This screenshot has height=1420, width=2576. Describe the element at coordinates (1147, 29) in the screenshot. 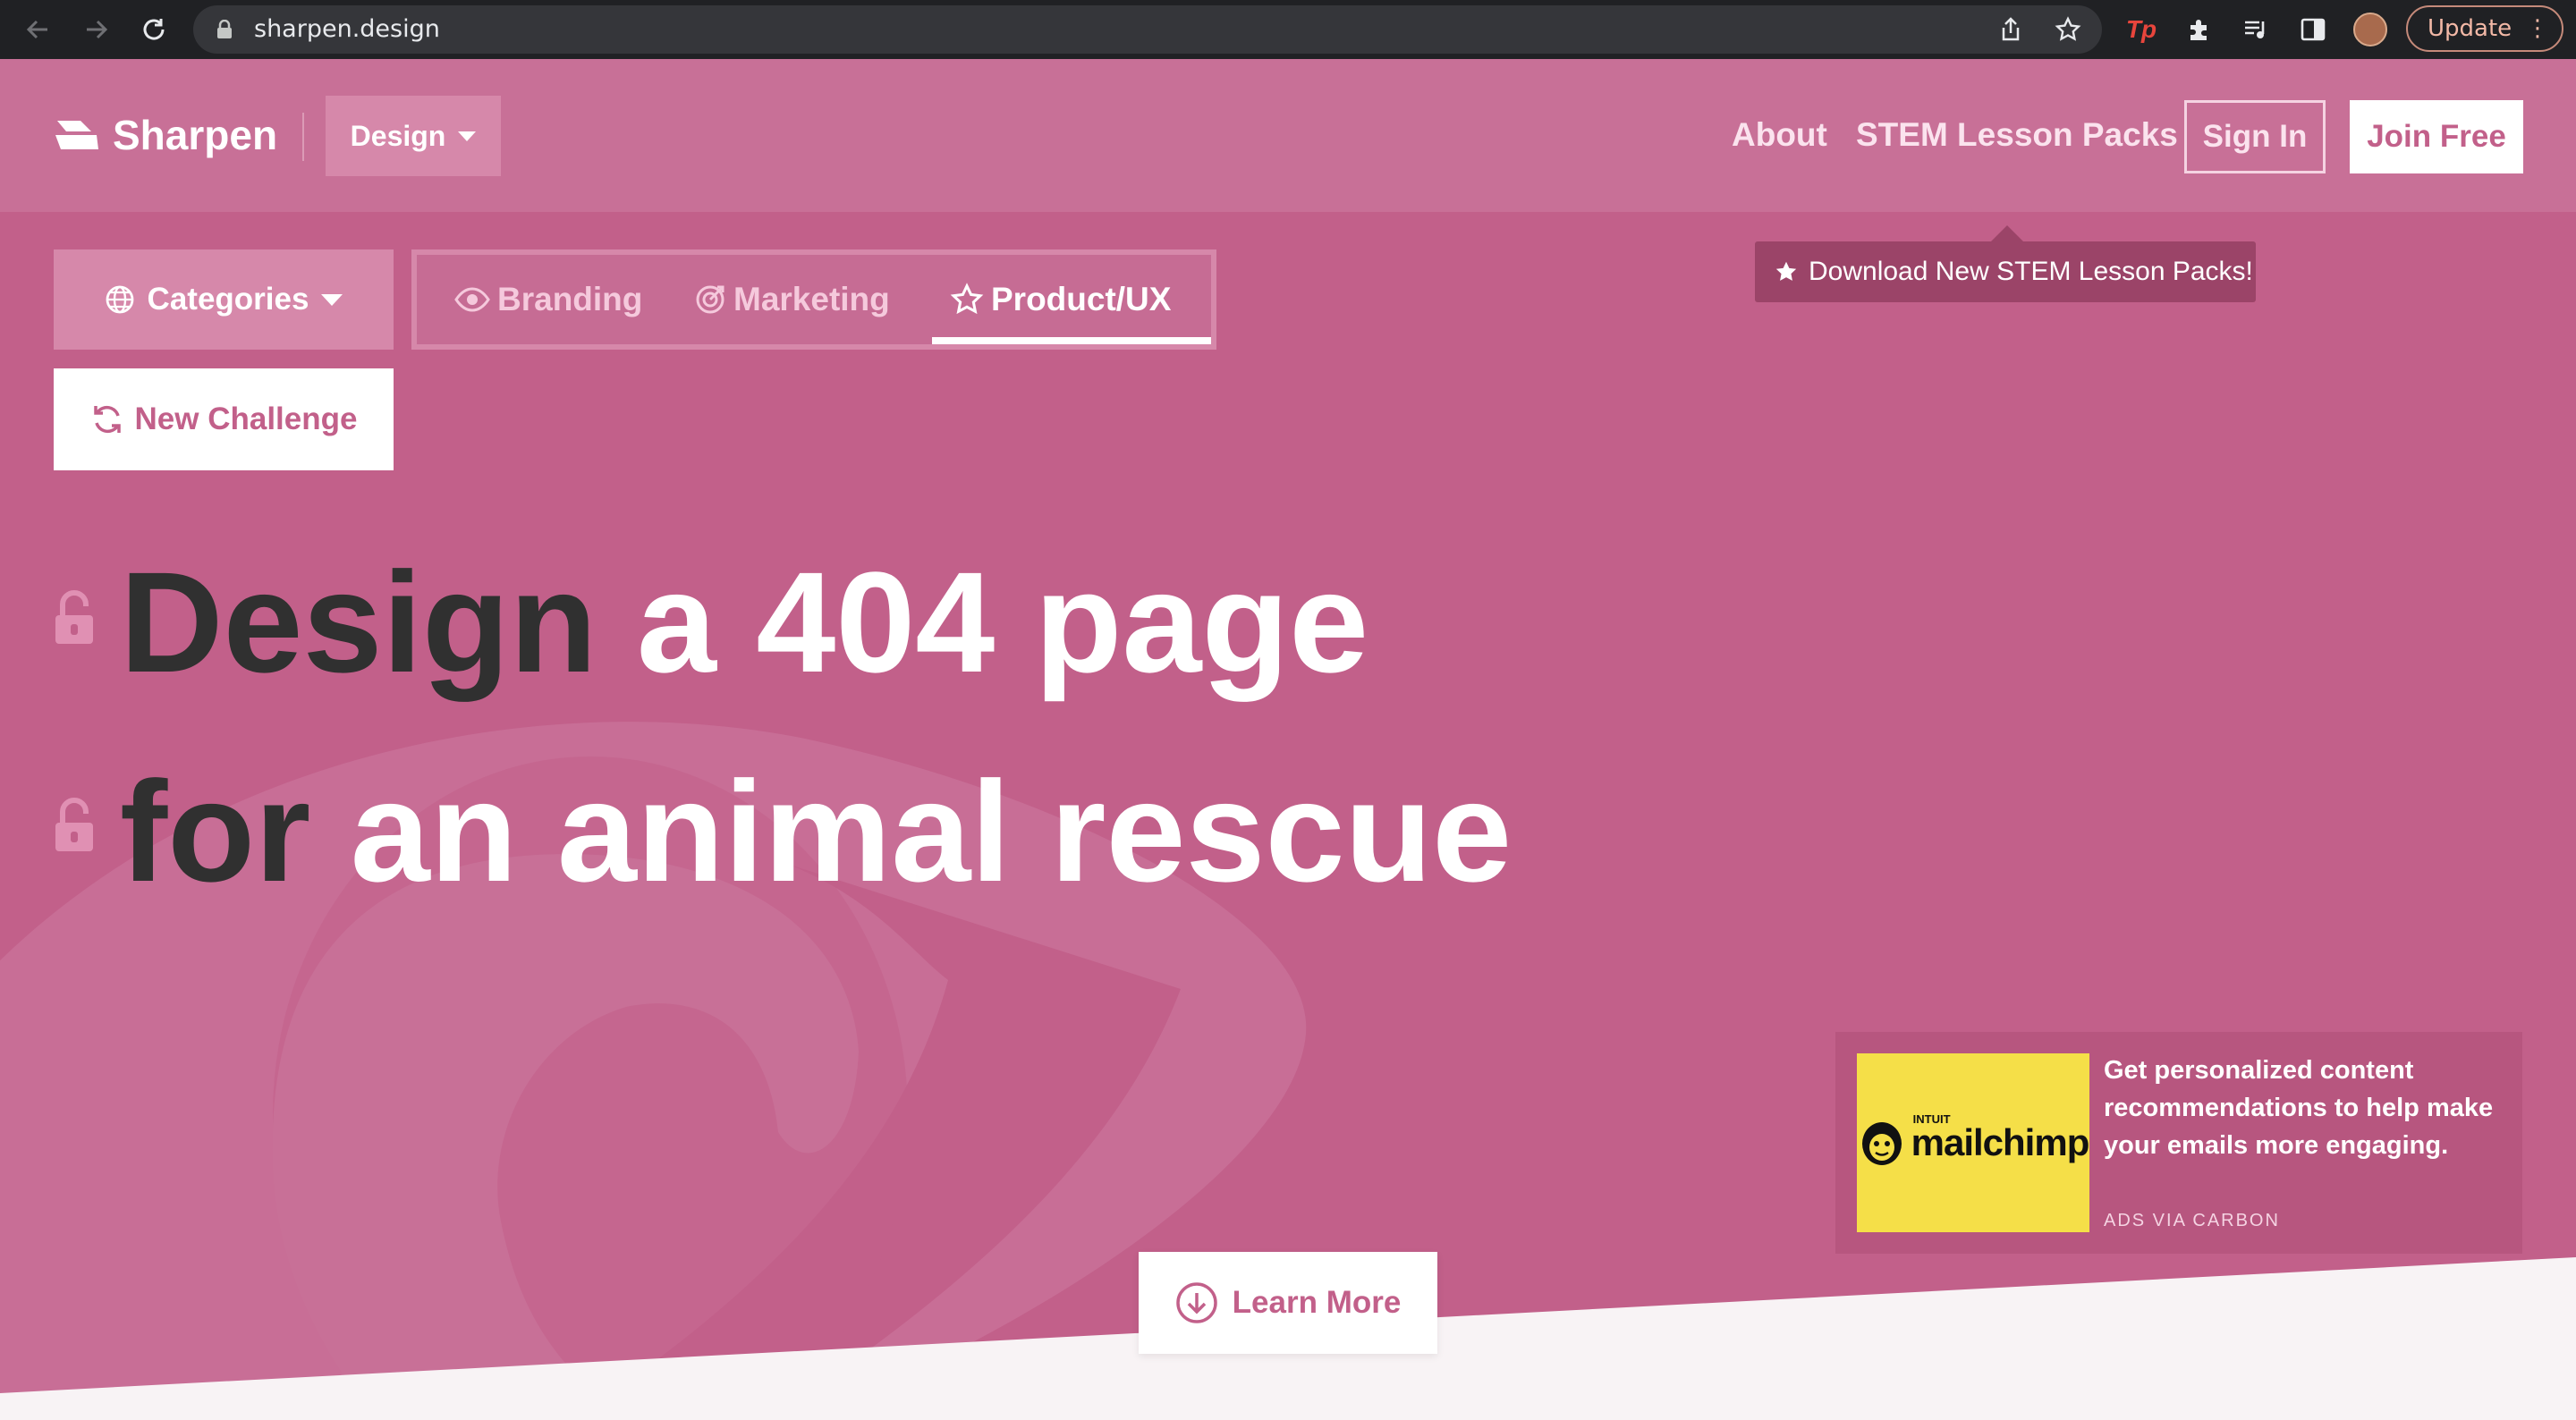

I see `address-bar: sharpen.design` at that location.